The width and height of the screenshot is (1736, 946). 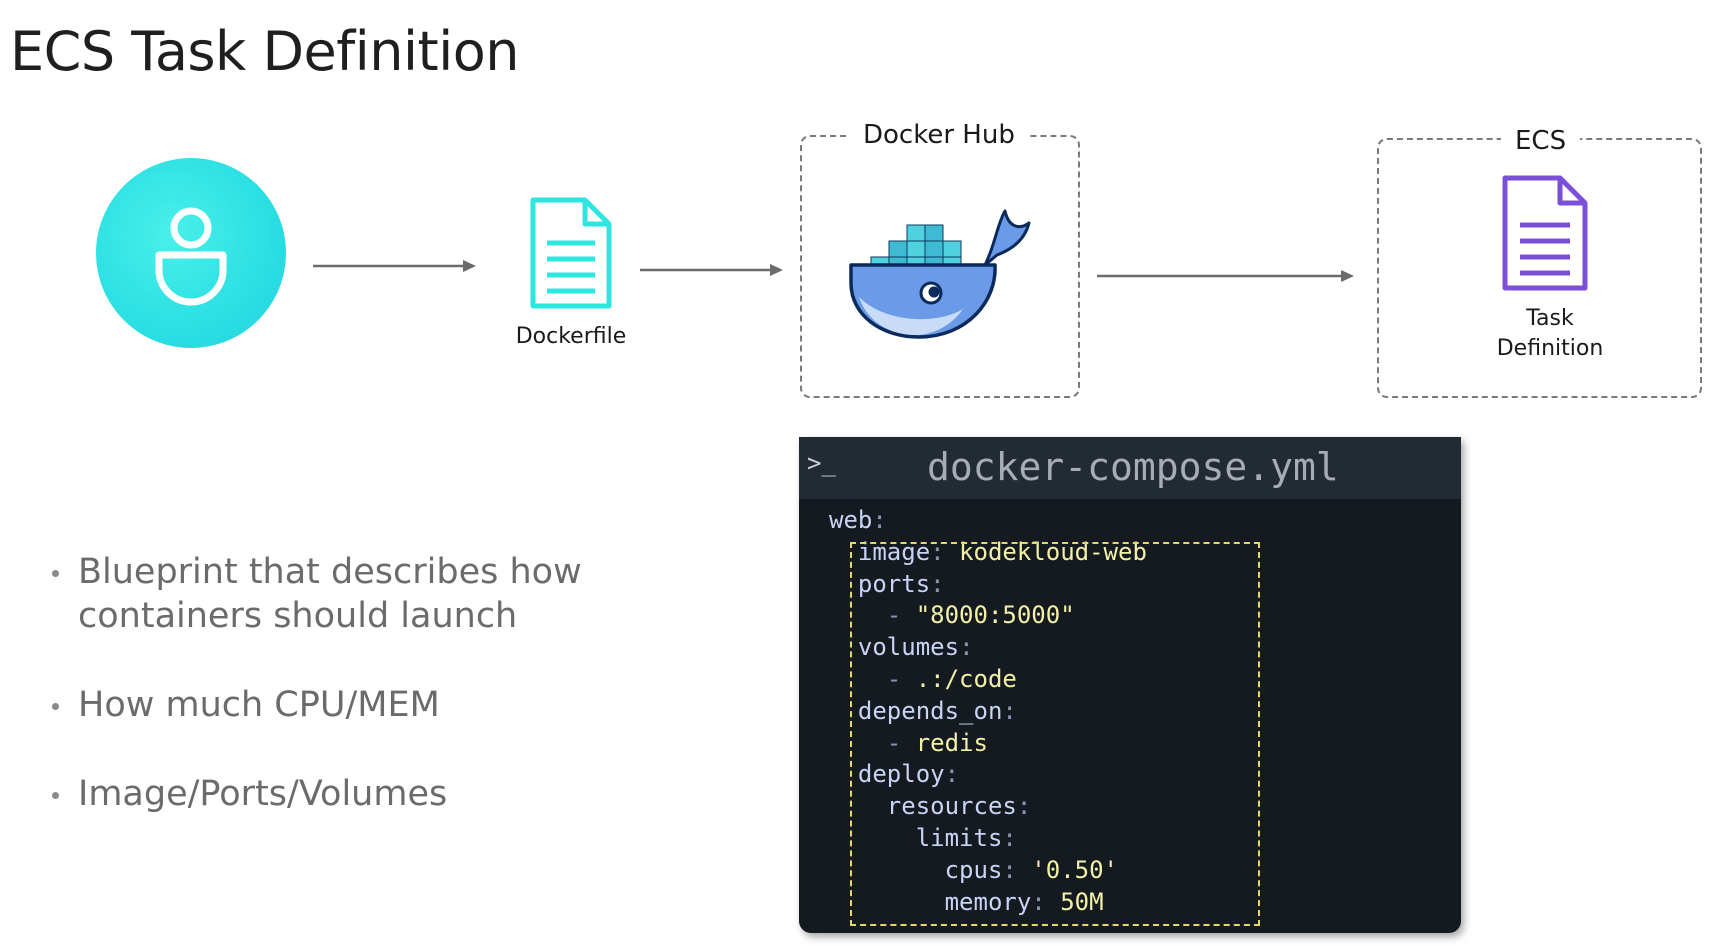 I want to click on bullet-item: How much CPU/MEM, so click(x=328, y=705).